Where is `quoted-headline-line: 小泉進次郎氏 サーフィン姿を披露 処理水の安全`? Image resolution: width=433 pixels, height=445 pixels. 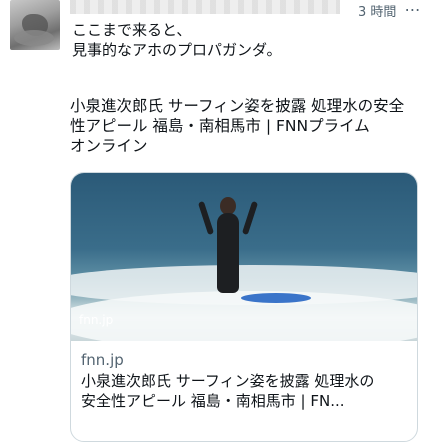
quoted-headline-line: 小泉進次郎氏 サーフィン姿を披露 処理水の安全 is located at coordinates (237, 106).